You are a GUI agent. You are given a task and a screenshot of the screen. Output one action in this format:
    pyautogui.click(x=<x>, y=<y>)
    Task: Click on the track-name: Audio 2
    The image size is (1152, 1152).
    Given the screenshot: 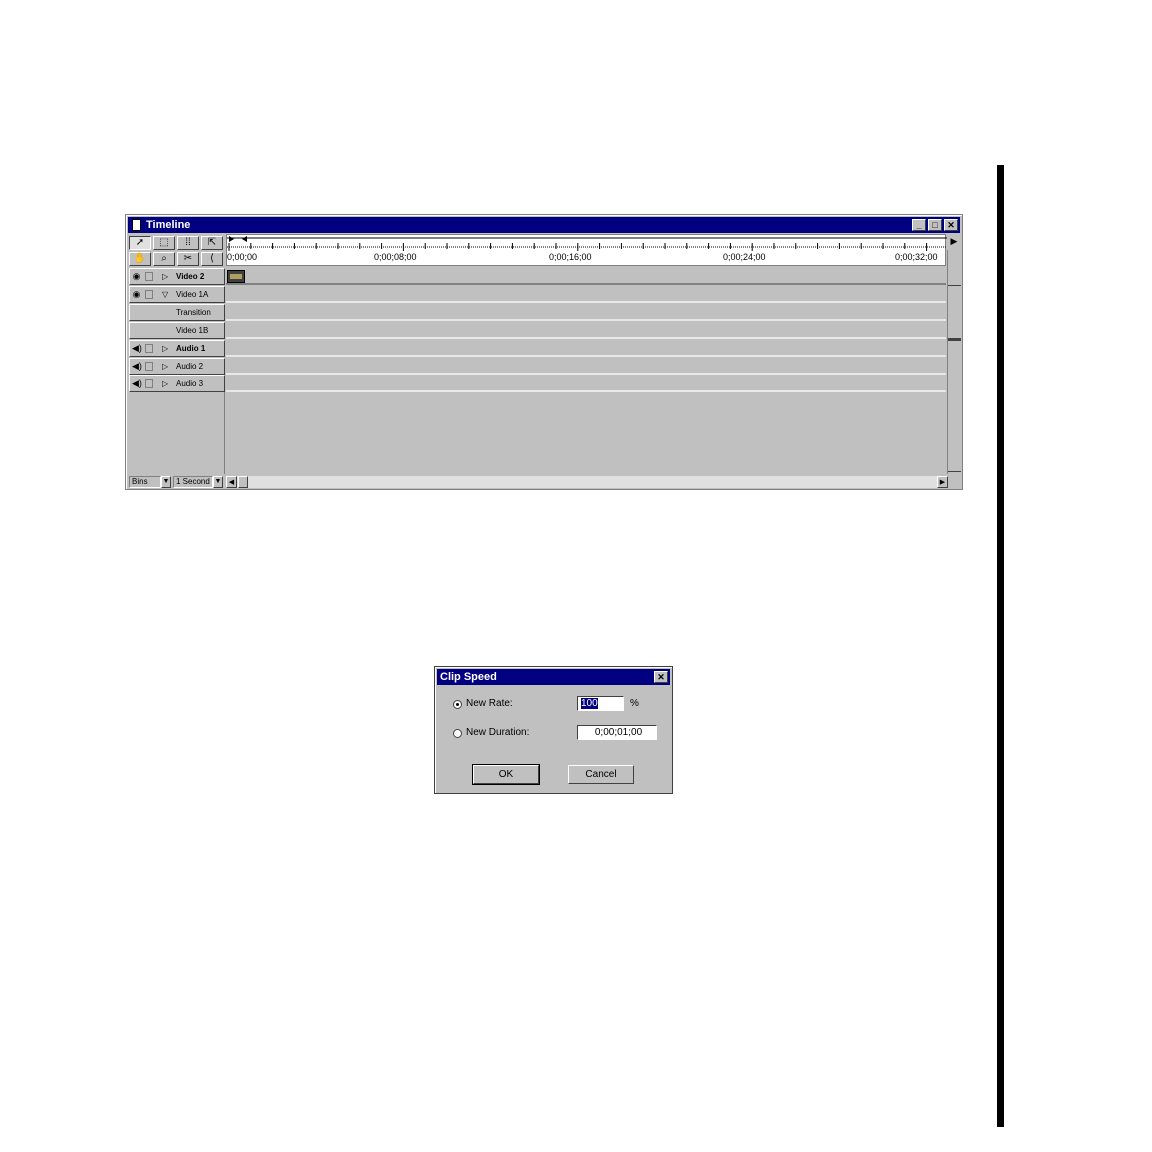 What is the action you would take?
    pyautogui.click(x=190, y=366)
    